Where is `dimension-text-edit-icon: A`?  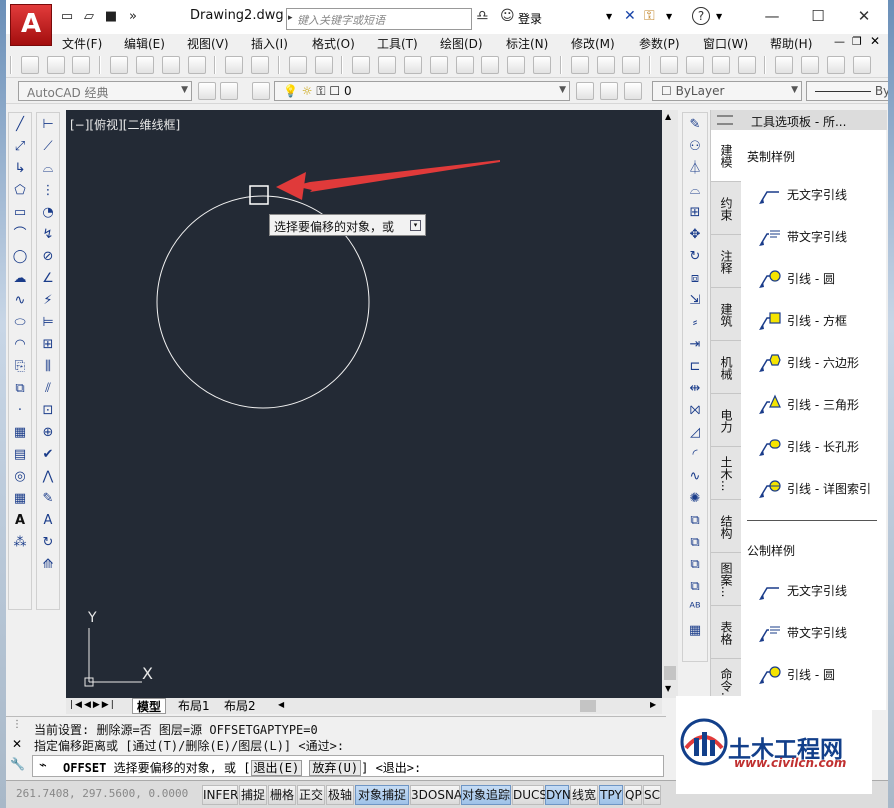 dimension-text-edit-icon: A is located at coordinates (48, 521).